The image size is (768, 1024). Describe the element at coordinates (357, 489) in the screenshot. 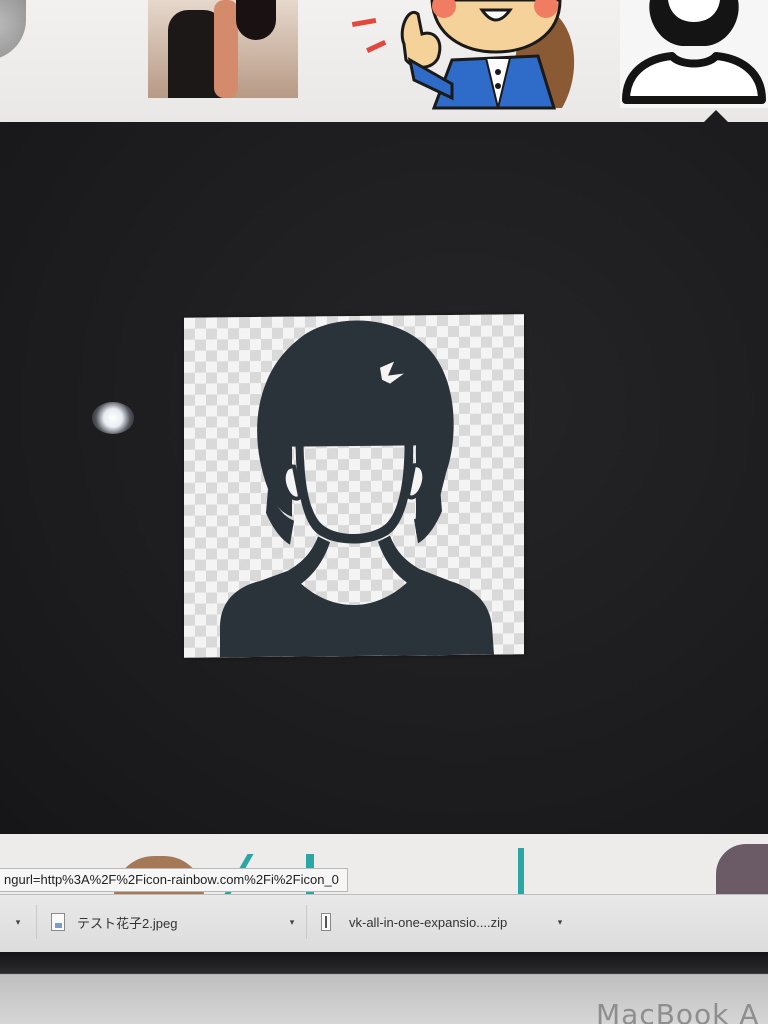

I see `female-avatar-silhouette-icon` at that location.